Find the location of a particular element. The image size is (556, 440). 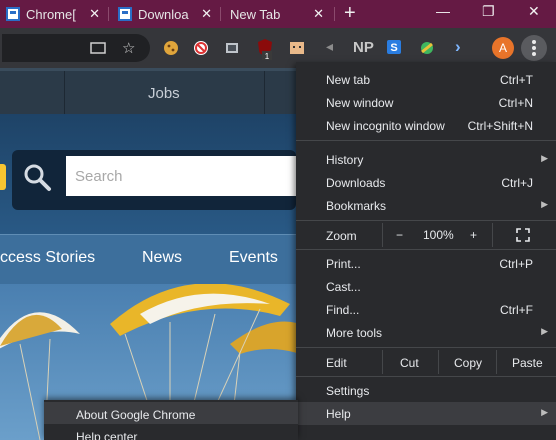

site-section-nav: ccess Stories News Events is located at coordinates (148, 259).